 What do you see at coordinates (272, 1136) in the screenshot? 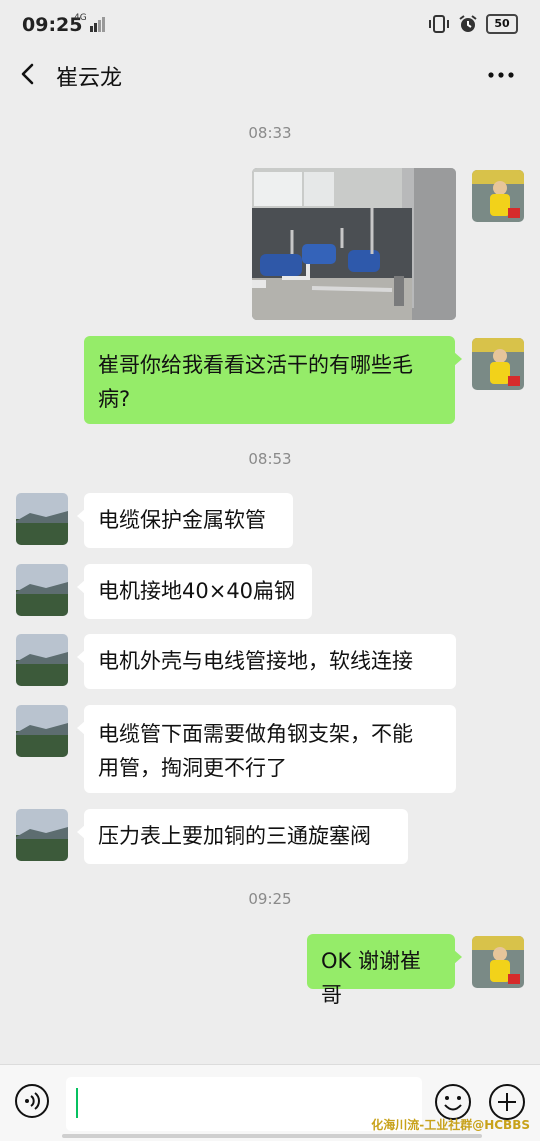
I see `home-indicator` at bounding box center [272, 1136].